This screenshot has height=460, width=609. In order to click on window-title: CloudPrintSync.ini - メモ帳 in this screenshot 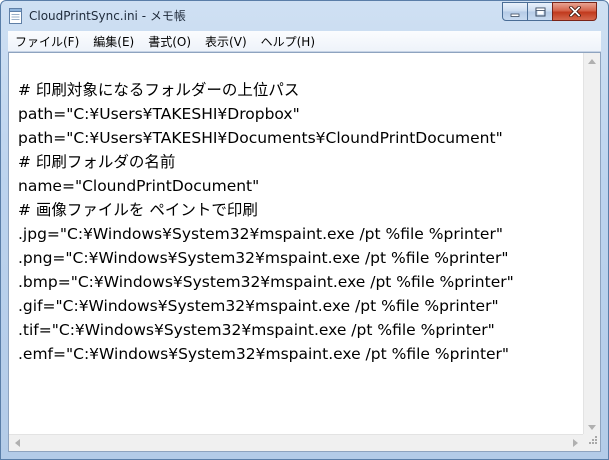, I will do `click(107, 16)`.